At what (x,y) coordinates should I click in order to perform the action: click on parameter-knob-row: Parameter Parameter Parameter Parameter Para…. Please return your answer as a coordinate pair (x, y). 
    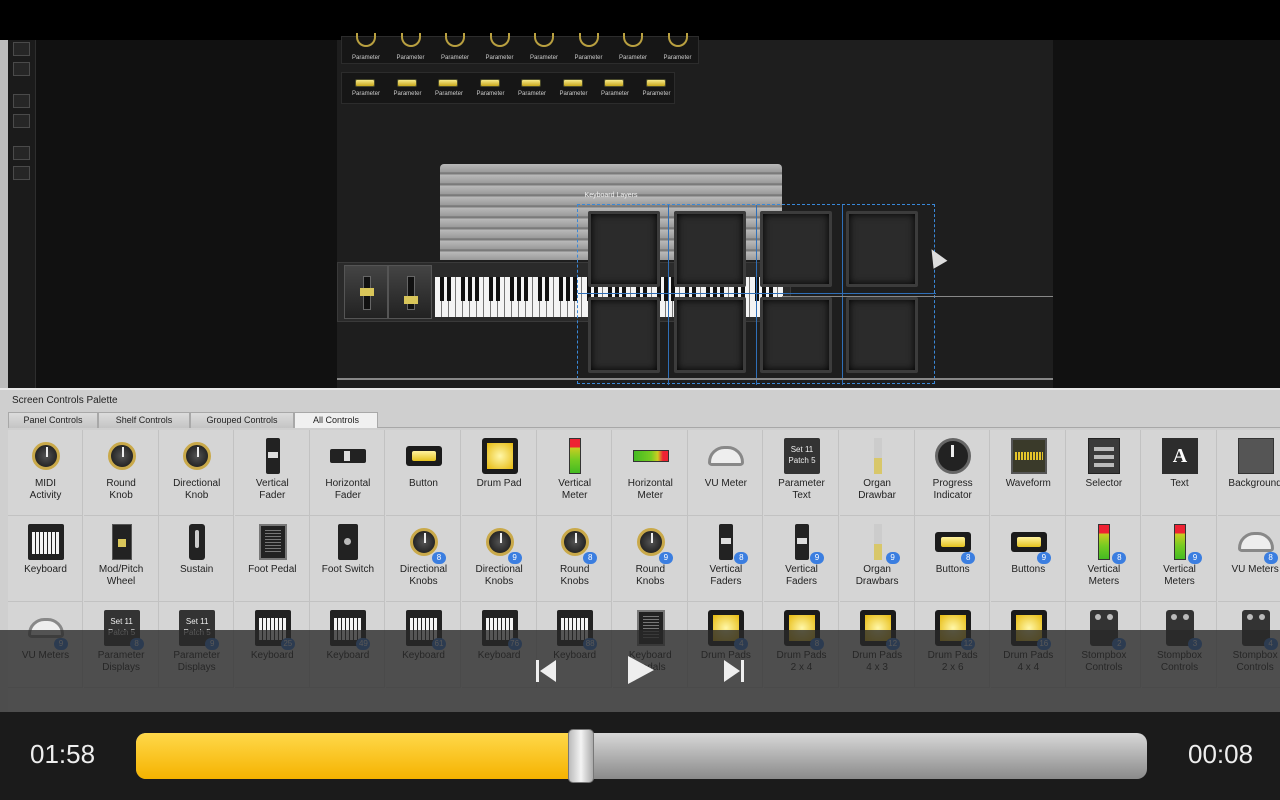
    Looking at the image, I should click on (520, 48).